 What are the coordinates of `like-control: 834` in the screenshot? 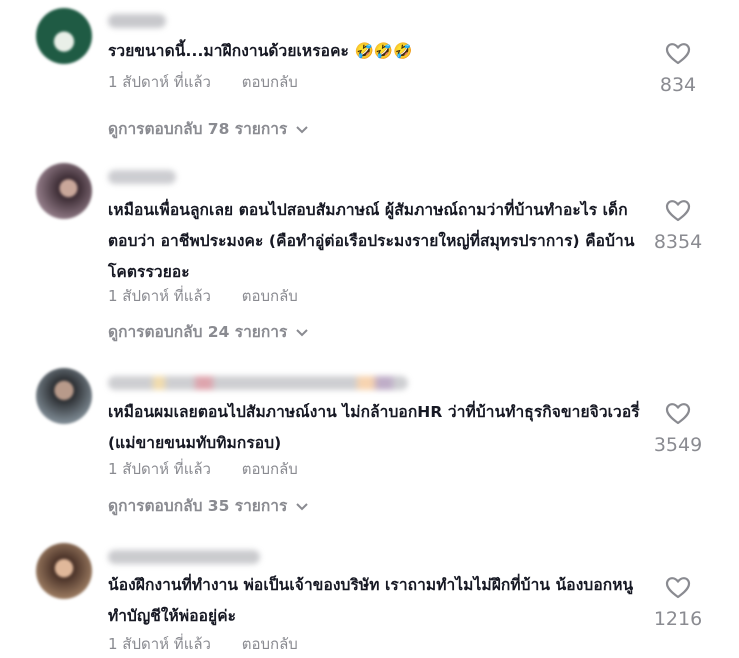 It's located at (678, 69).